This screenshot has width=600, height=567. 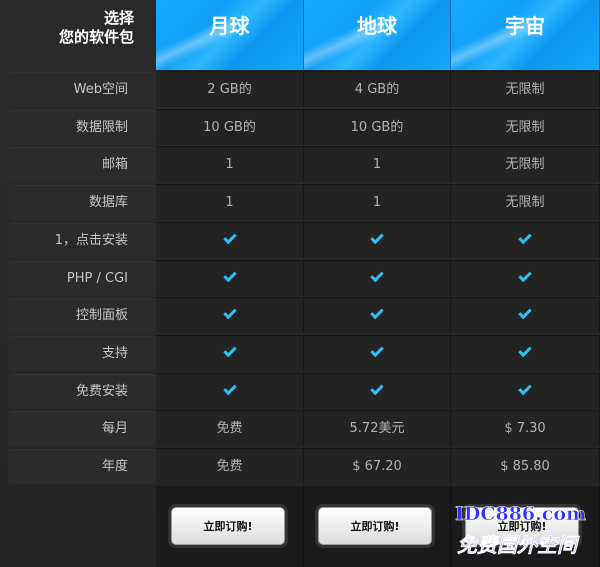 What do you see at coordinates (377, 466) in the screenshot?
I see `value-cell: $ 67.20` at bounding box center [377, 466].